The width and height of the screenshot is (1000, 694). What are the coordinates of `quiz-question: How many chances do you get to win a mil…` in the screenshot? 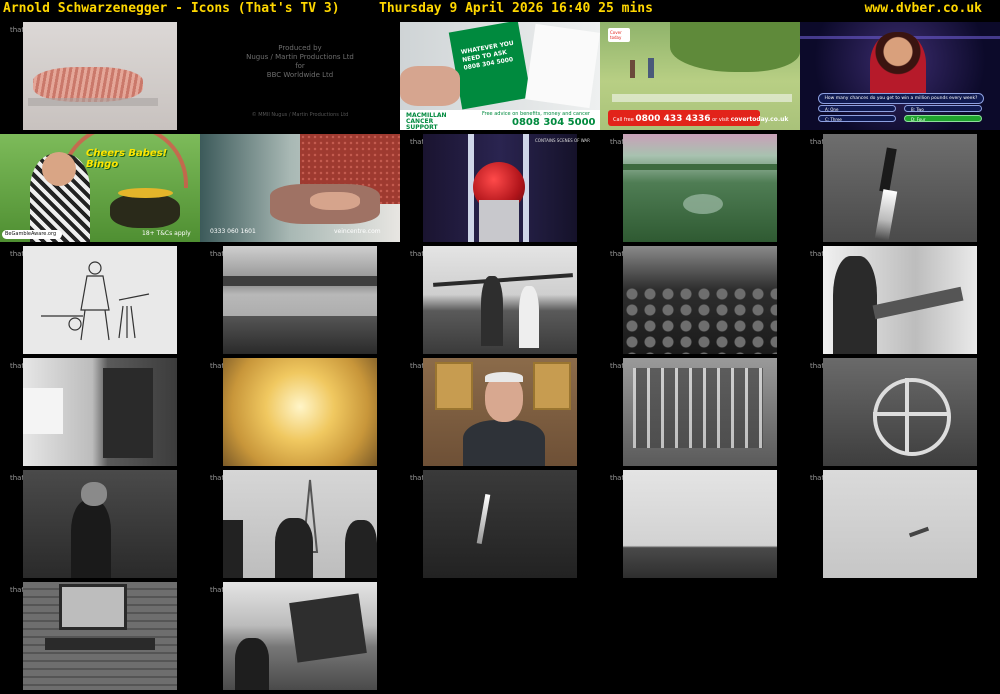 It's located at (901, 98).